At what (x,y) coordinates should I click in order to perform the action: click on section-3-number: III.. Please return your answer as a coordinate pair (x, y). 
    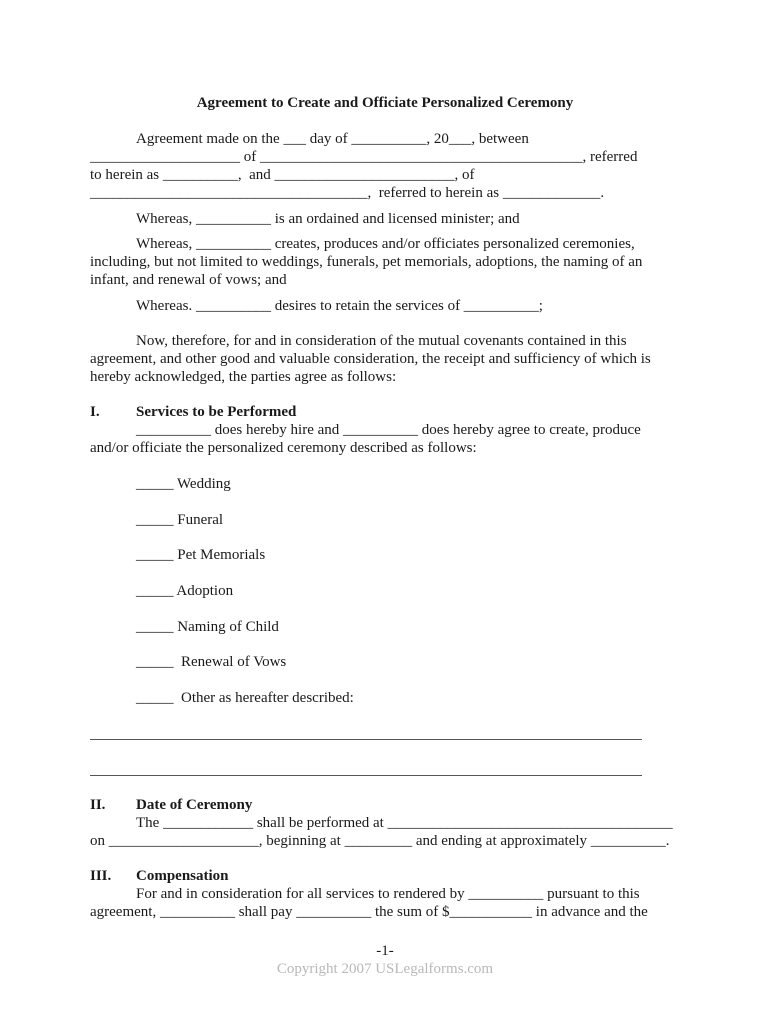
    Looking at the image, I should click on (101, 876).